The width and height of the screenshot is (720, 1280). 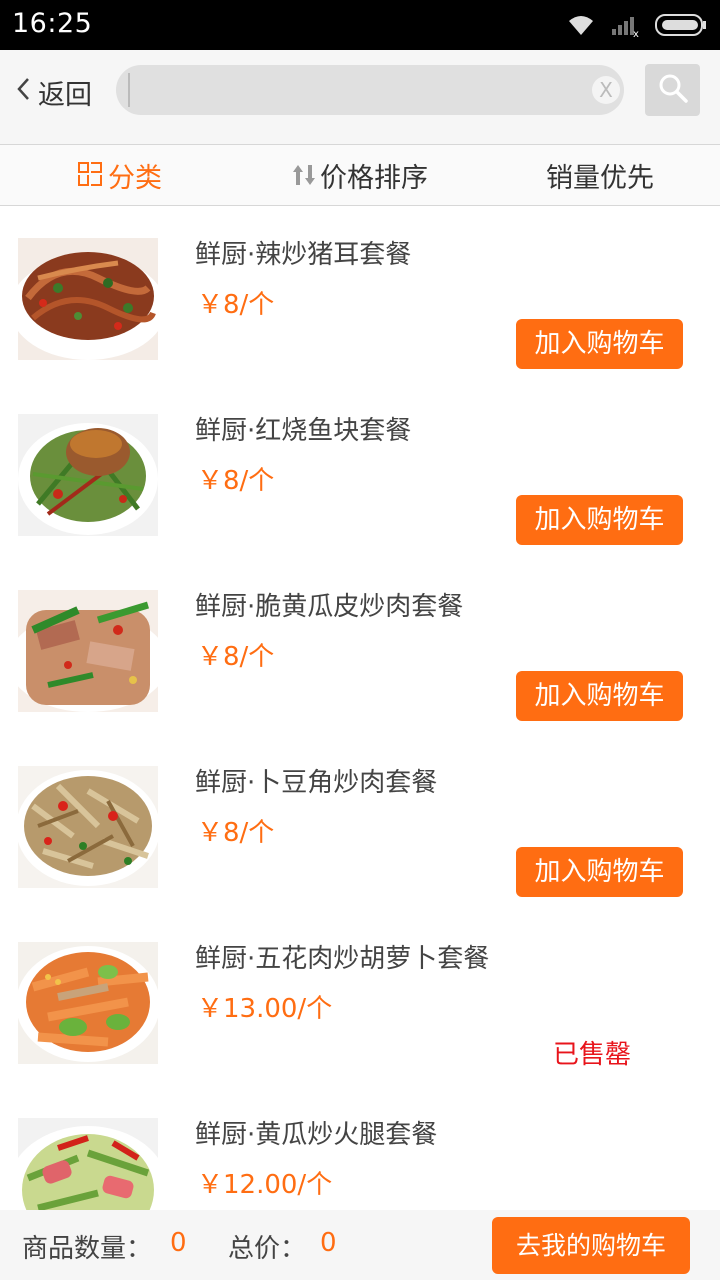 I want to click on filter-price-sort: 价格排序, so click(x=360, y=175).